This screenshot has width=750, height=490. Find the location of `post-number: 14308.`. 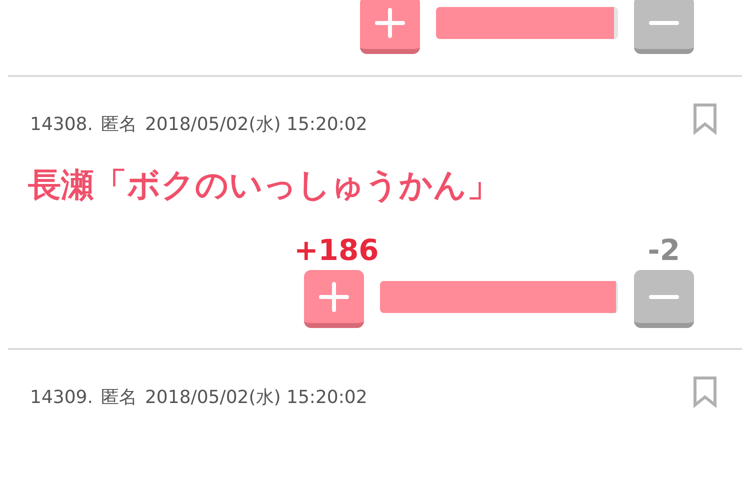

post-number: 14308. is located at coordinates (61, 125).